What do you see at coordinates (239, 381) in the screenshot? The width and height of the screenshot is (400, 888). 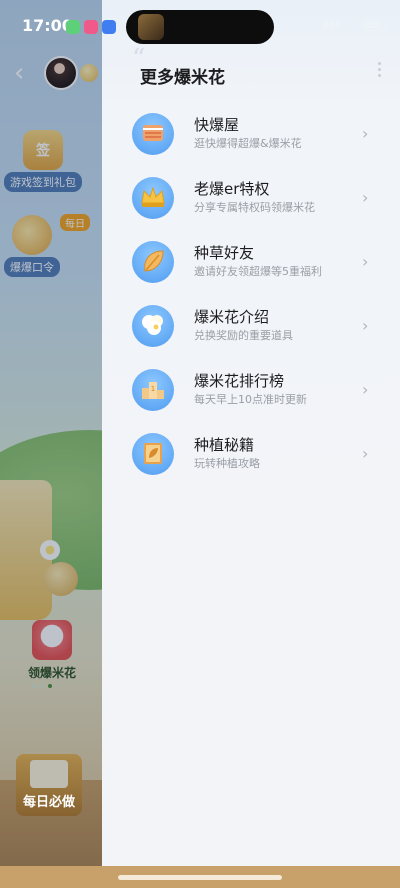 I see `item-name: 爆米花排行榜` at bounding box center [239, 381].